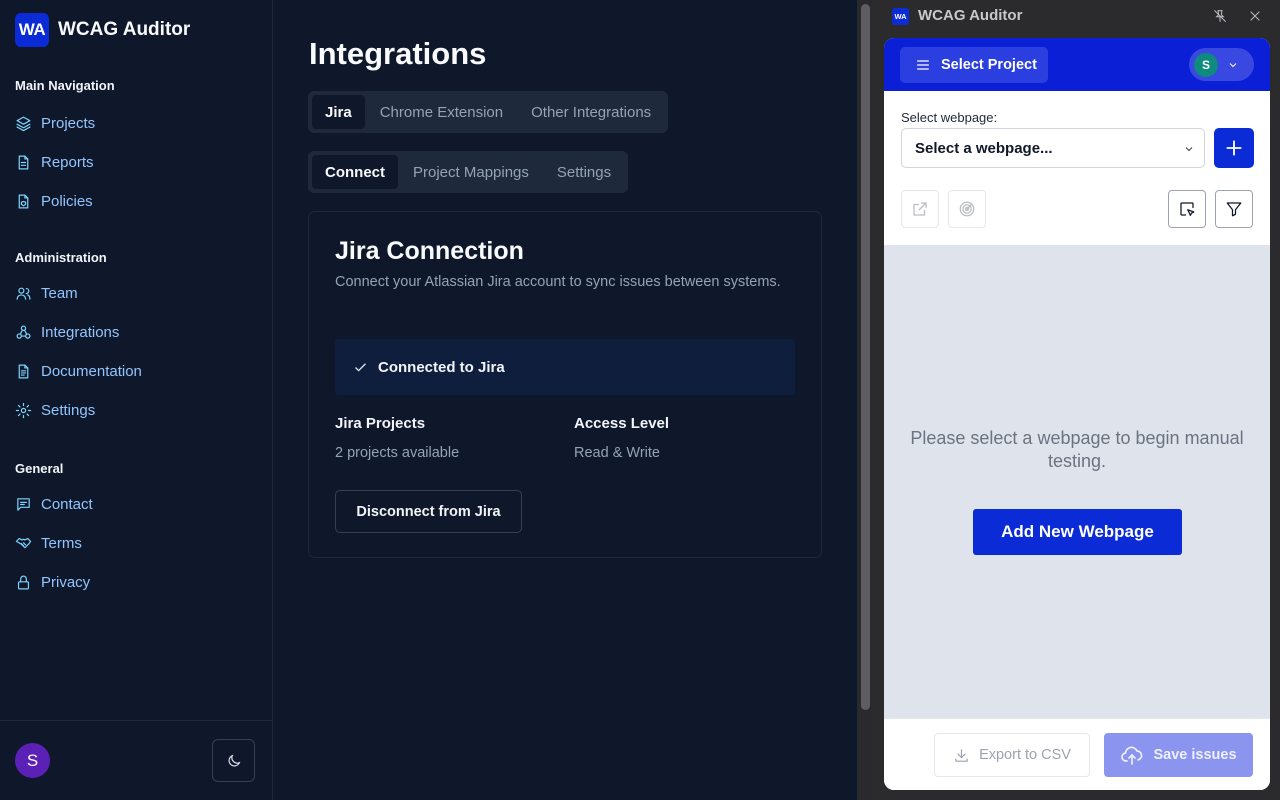  I want to click on plus-icon, so click(1234, 148).